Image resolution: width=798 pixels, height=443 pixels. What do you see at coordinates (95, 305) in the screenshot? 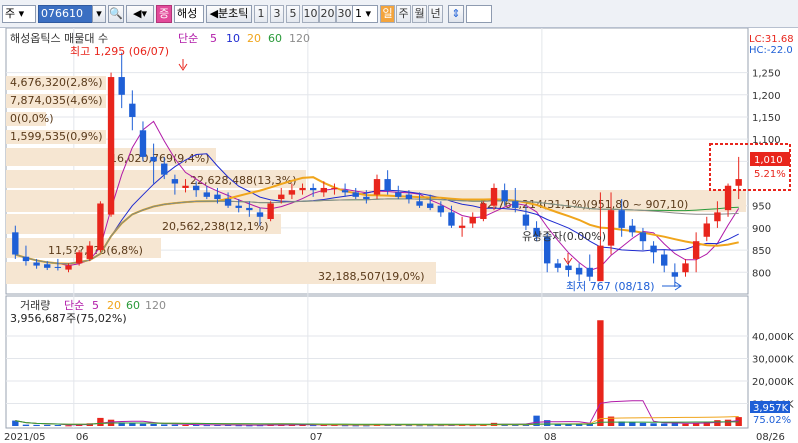
I see `volume-legend-ma5: 5` at bounding box center [95, 305].